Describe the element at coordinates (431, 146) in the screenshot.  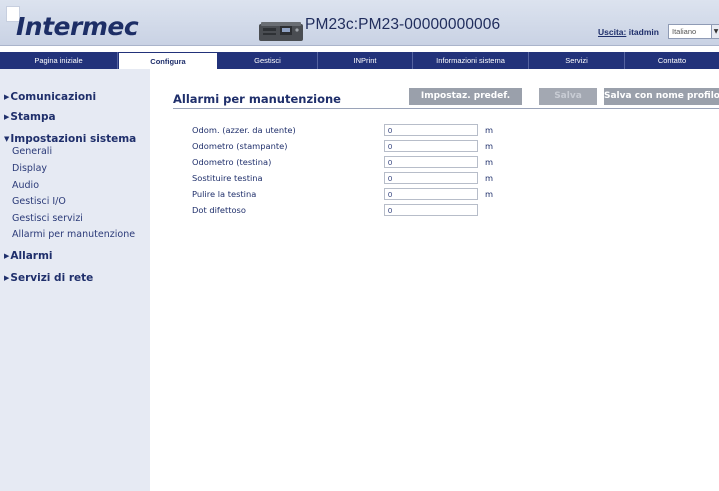
I see `odometer-printer-input: 0` at that location.